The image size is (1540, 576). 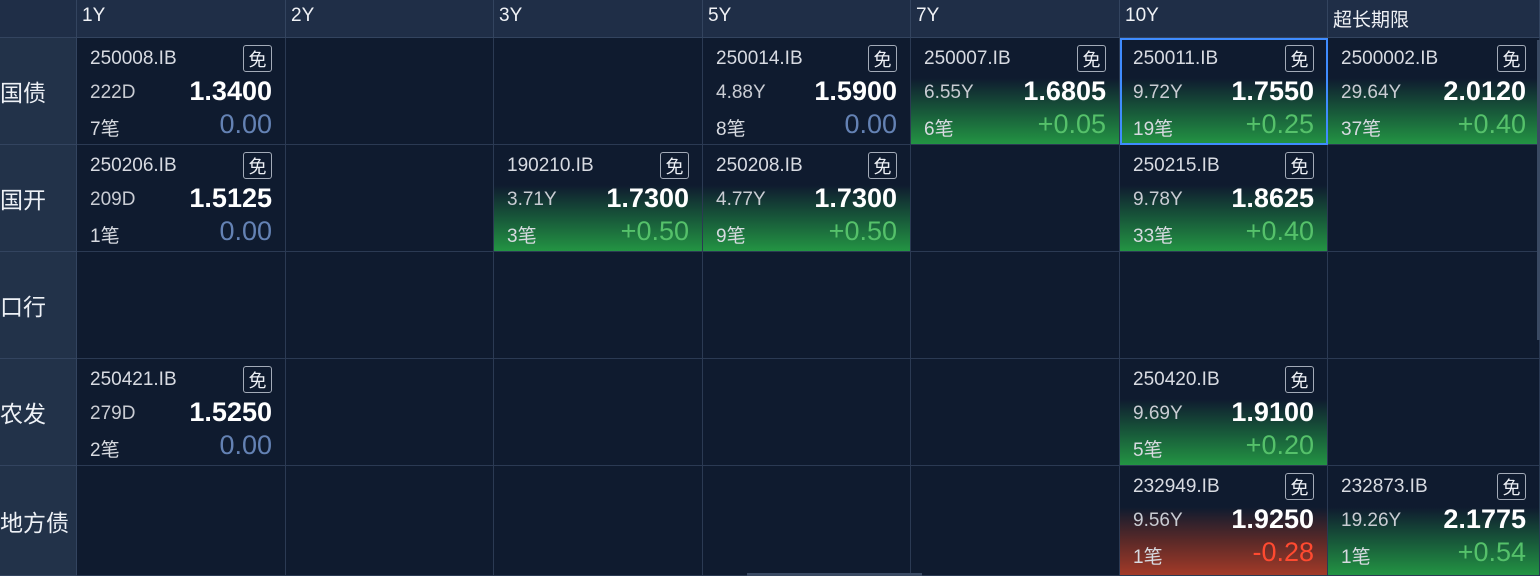 What do you see at coordinates (181, 91) in the screenshot?
I see `quote-cell: 250008.IB 免 222D 1.3400 7笔 0.00` at bounding box center [181, 91].